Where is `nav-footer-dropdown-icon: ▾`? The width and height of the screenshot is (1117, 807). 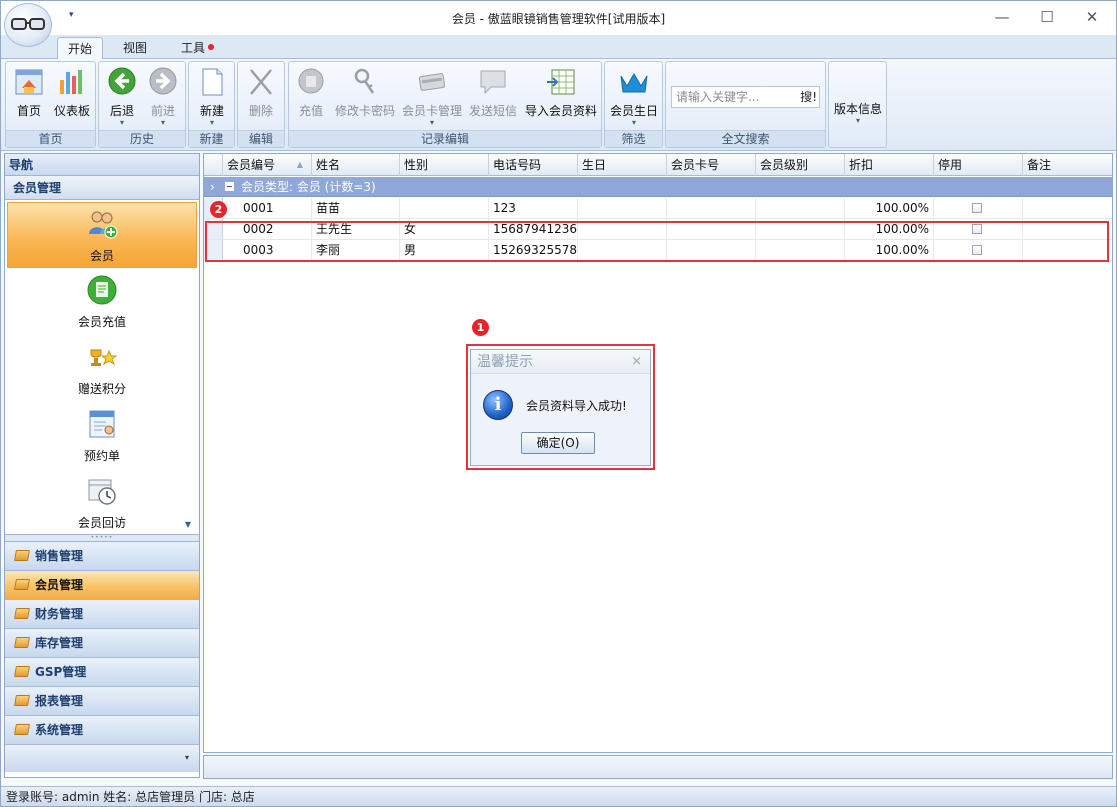 nav-footer-dropdown-icon: ▾ is located at coordinates (187, 757).